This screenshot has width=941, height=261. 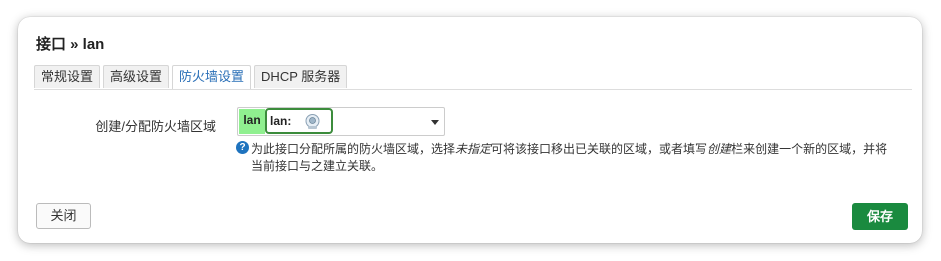 I want to click on zone-chip: lan:, so click(x=299, y=121).